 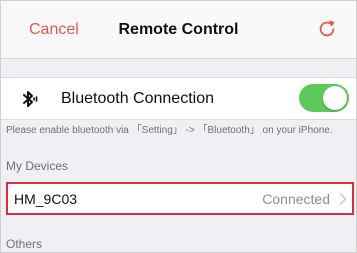 I want to click on refresh-icon, so click(x=327, y=29).